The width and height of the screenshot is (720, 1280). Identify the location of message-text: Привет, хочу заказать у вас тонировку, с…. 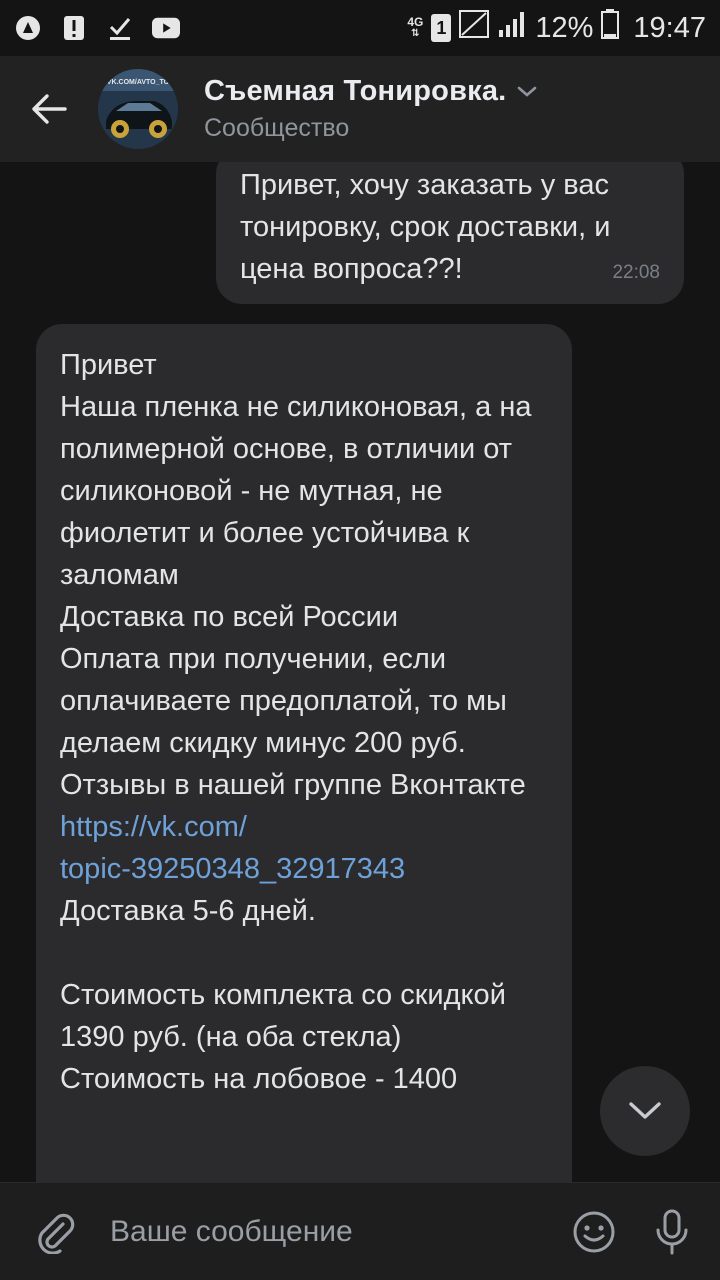
(425, 227).